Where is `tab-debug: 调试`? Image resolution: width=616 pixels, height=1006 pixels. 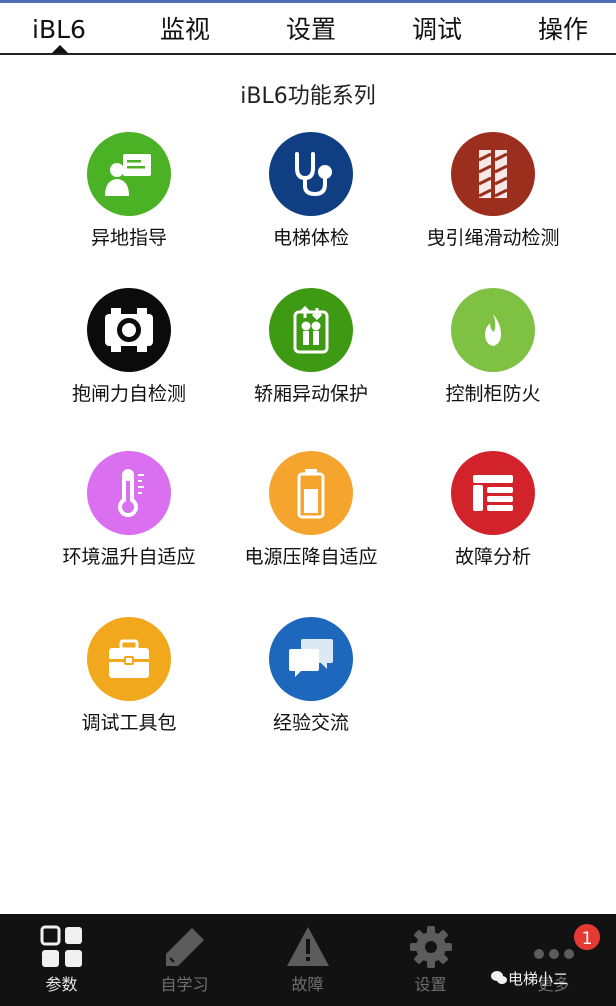
tab-debug: 调试 is located at coordinates (437, 30).